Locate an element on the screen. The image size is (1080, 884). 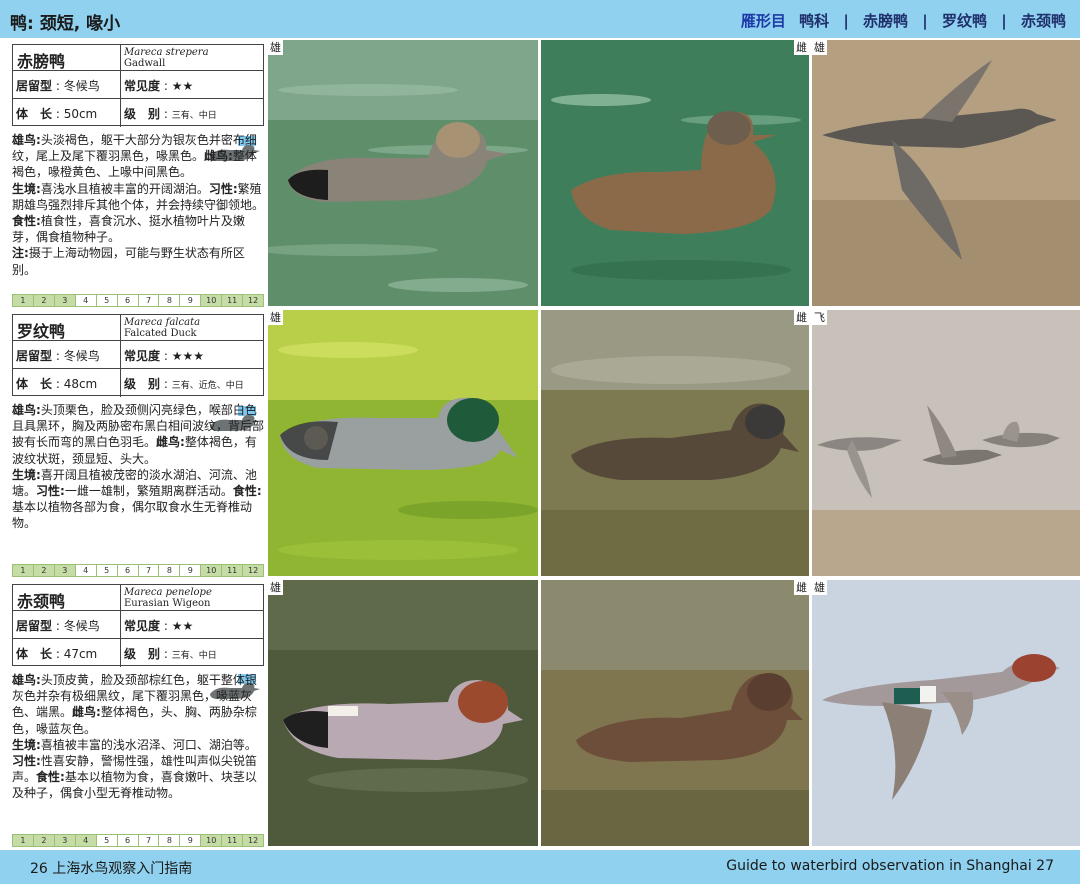
month-cell: 10 is located at coordinates (212, 300).